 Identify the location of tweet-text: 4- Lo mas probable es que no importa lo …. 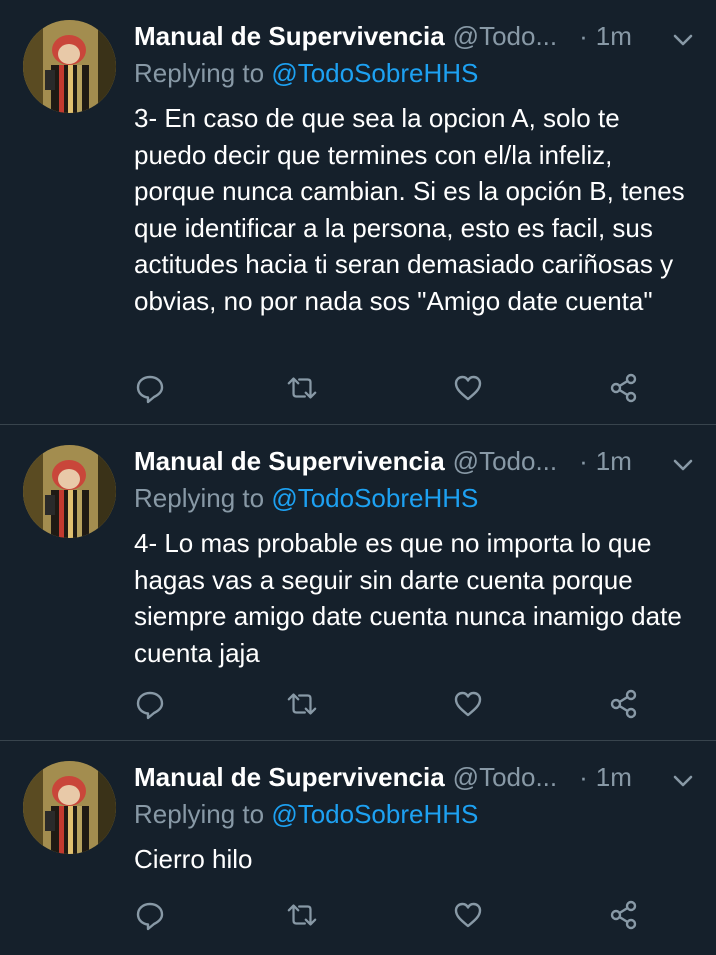
(408, 598).